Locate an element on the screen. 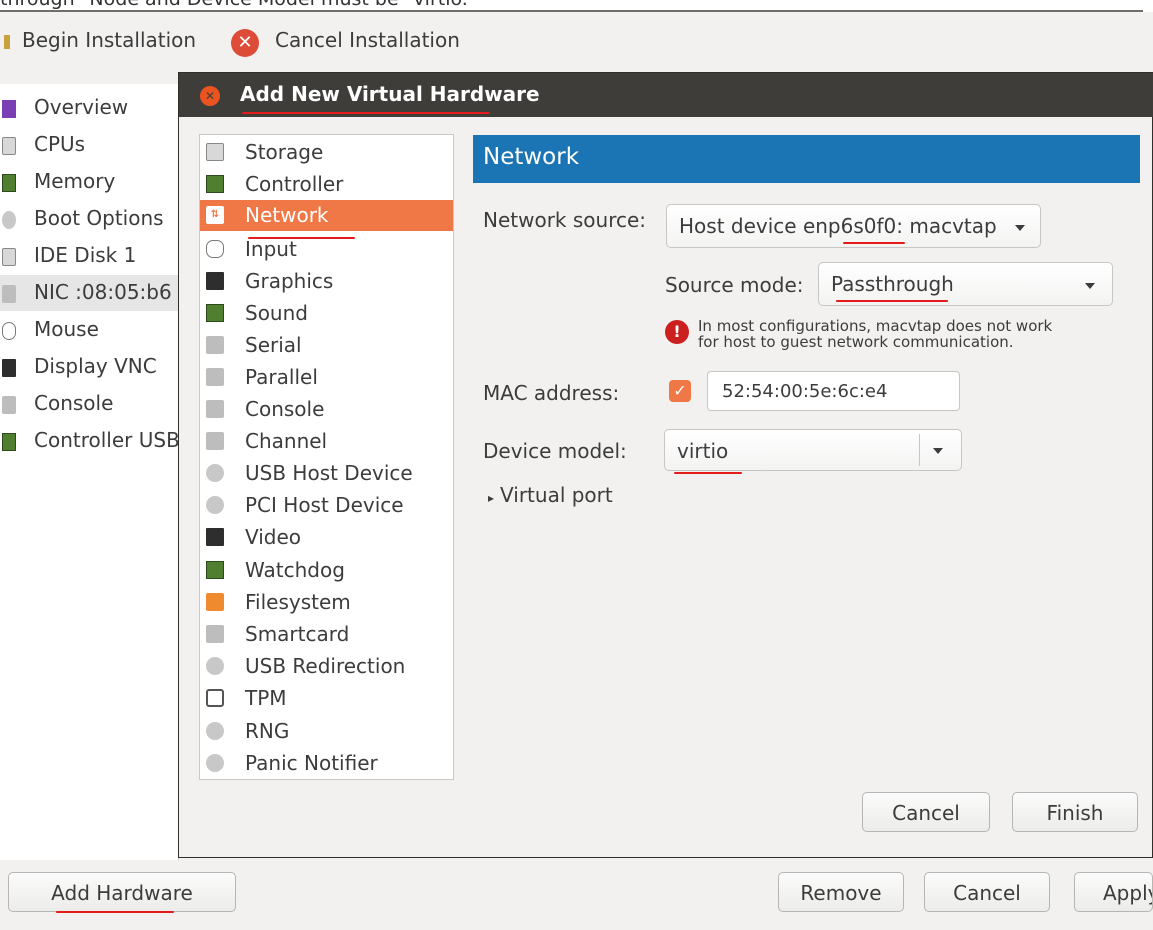 Image resolution: width=1153 pixels, height=930 pixels. hardware-item-cpus: CPUs is located at coordinates (89, 145).